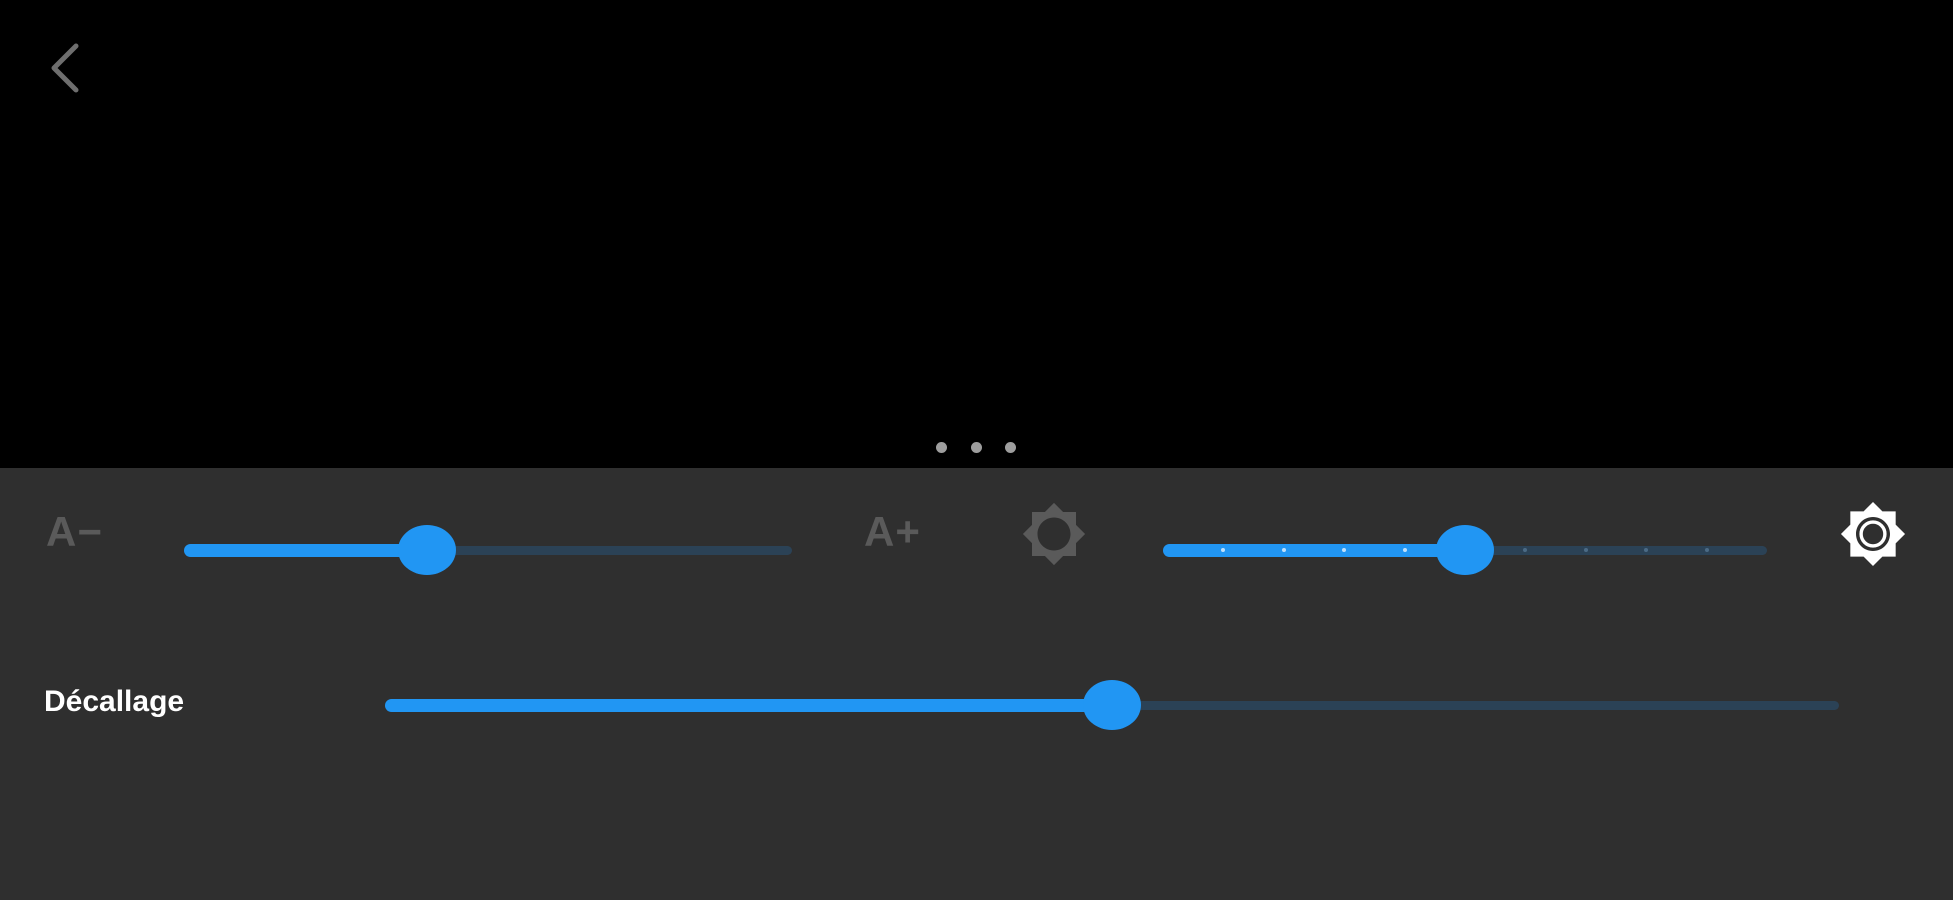 The width and height of the screenshot is (1953, 900). I want to click on offset-label: Décallage, so click(114, 701).